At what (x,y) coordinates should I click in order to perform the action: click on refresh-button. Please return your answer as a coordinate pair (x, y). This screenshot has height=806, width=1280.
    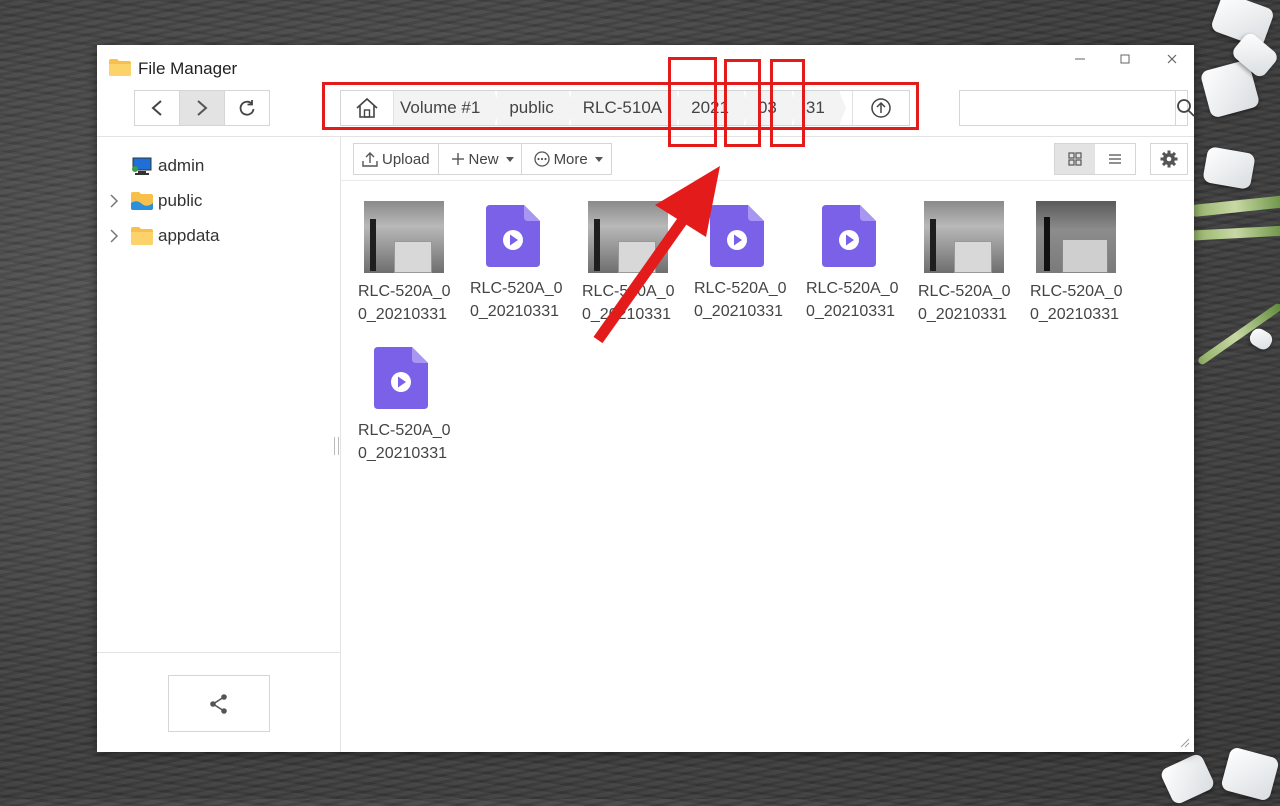
    Looking at the image, I should click on (247, 108).